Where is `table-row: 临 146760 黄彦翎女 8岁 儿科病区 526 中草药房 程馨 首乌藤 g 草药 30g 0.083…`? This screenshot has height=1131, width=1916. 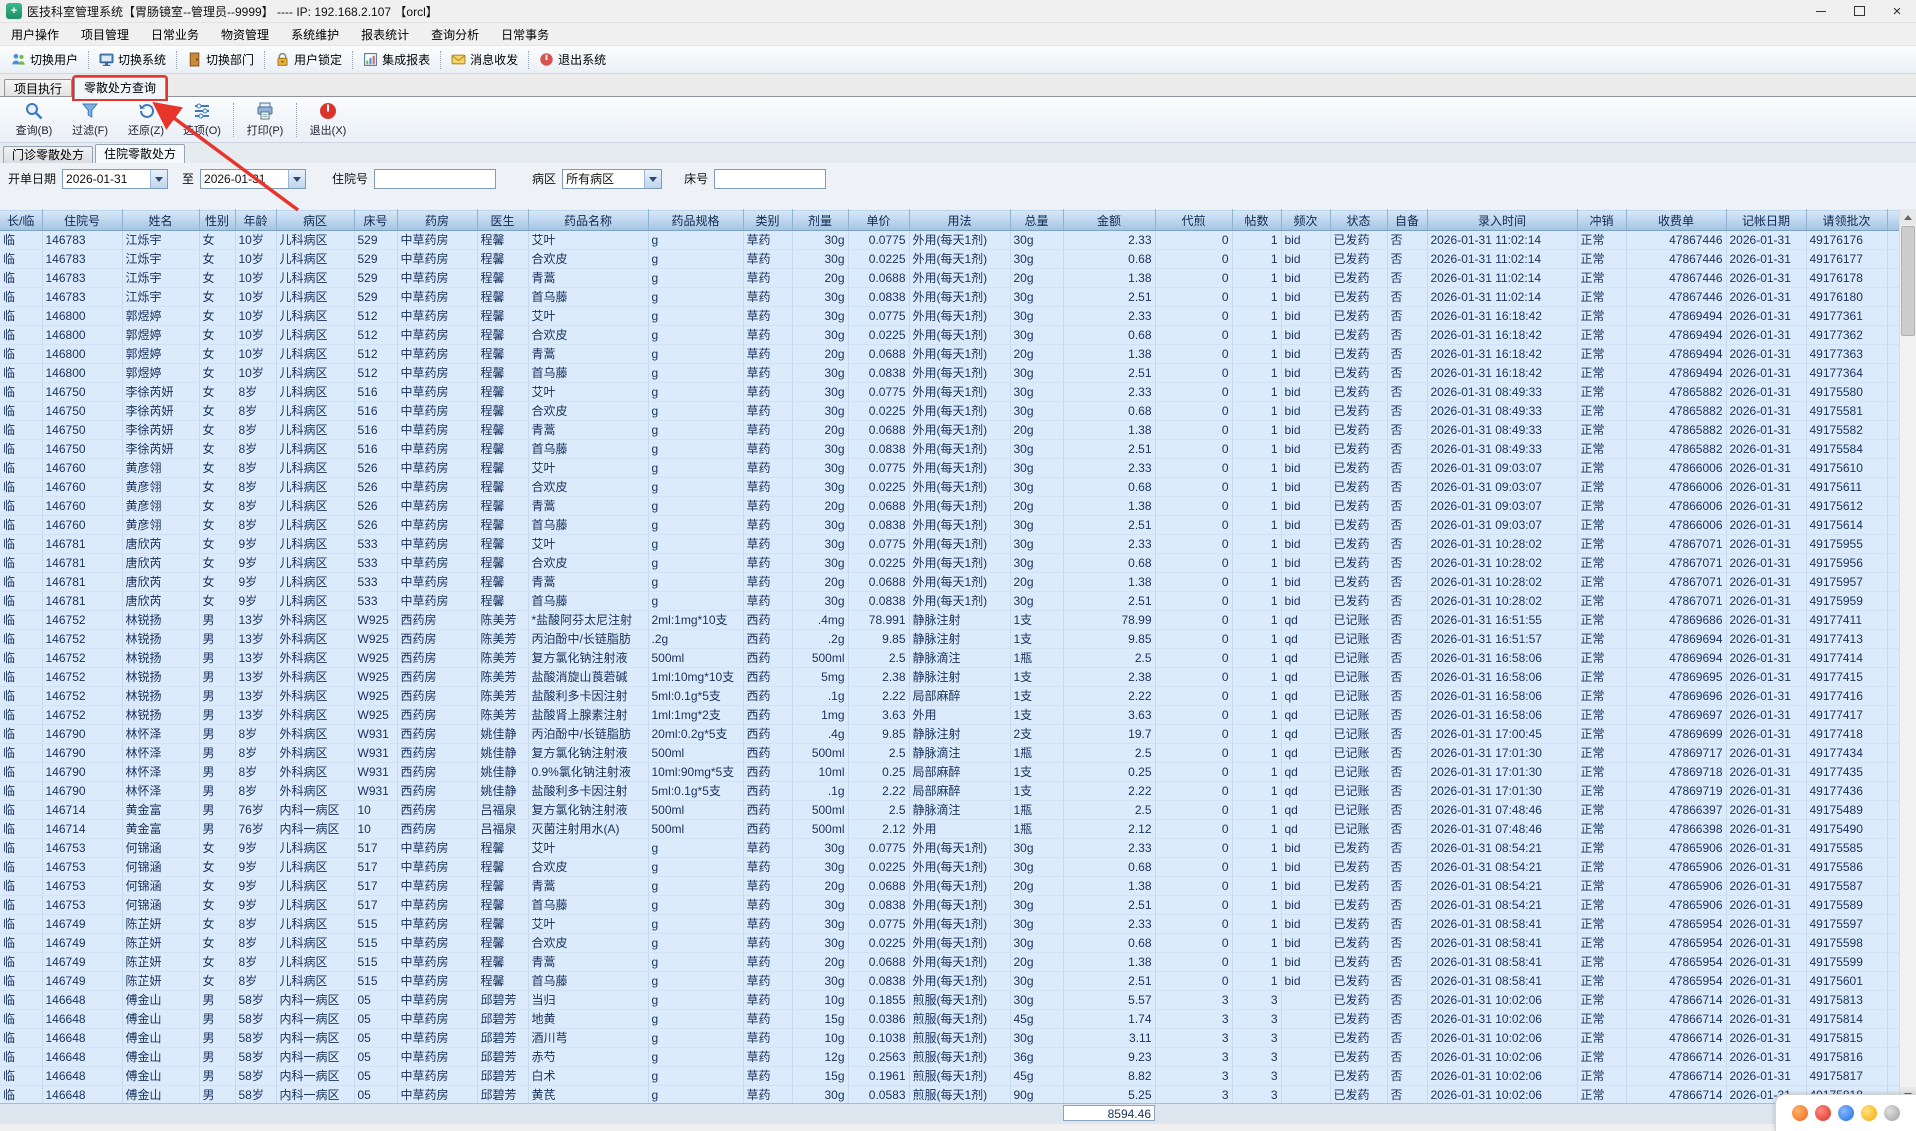
table-row: 临 146760 黄彦翎女 8岁 儿科病区 526 中草药房 程馨 首乌藤 g 草药 30g 0.083… is located at coordinates (950, 525).